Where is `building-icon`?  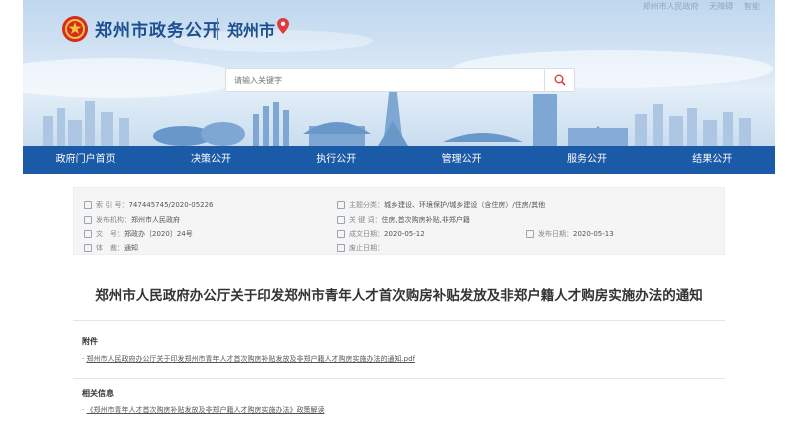 building-icon is located at coordinates (88, 220).